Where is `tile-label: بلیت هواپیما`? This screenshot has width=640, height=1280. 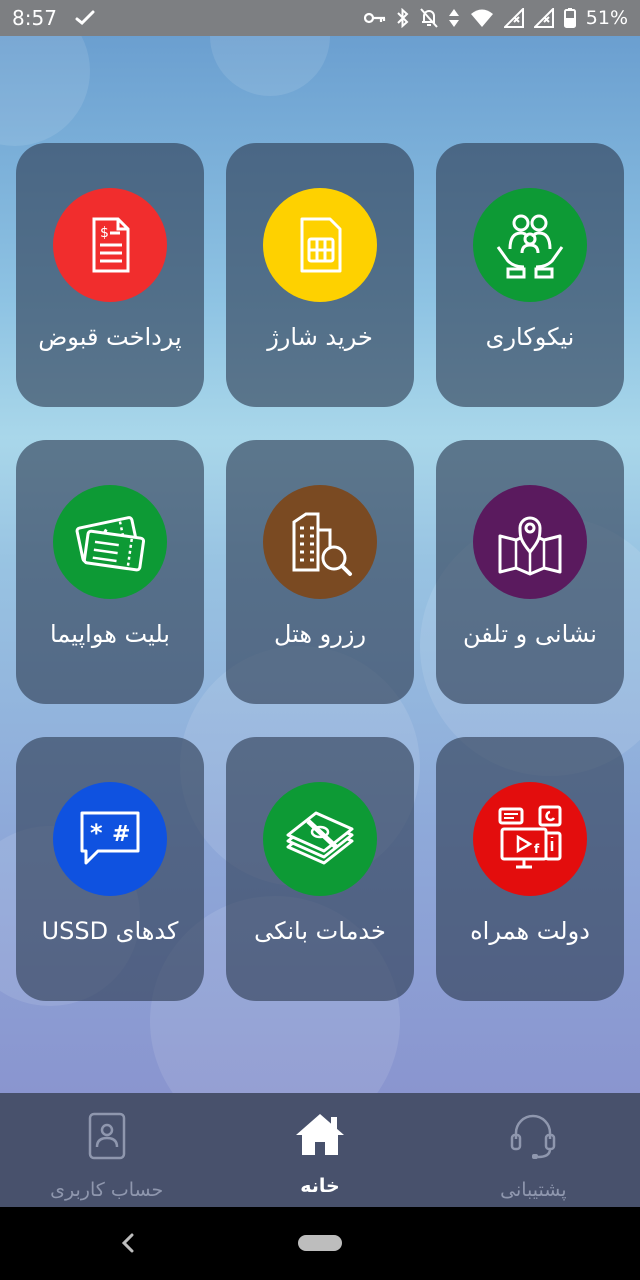 tile-label: بلیت هواپیما is located at coordinates (110, 634).